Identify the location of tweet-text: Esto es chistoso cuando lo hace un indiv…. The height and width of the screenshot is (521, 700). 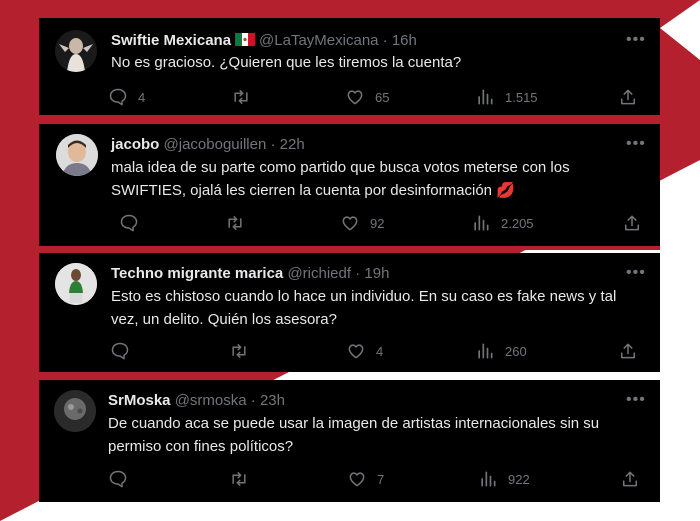
(363, 308).